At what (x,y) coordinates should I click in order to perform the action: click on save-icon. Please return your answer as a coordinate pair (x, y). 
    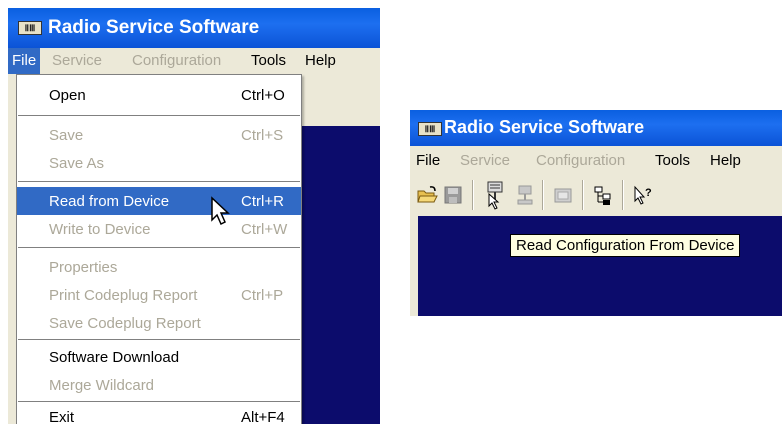
    Looking at the image, I should click on (453, 195).